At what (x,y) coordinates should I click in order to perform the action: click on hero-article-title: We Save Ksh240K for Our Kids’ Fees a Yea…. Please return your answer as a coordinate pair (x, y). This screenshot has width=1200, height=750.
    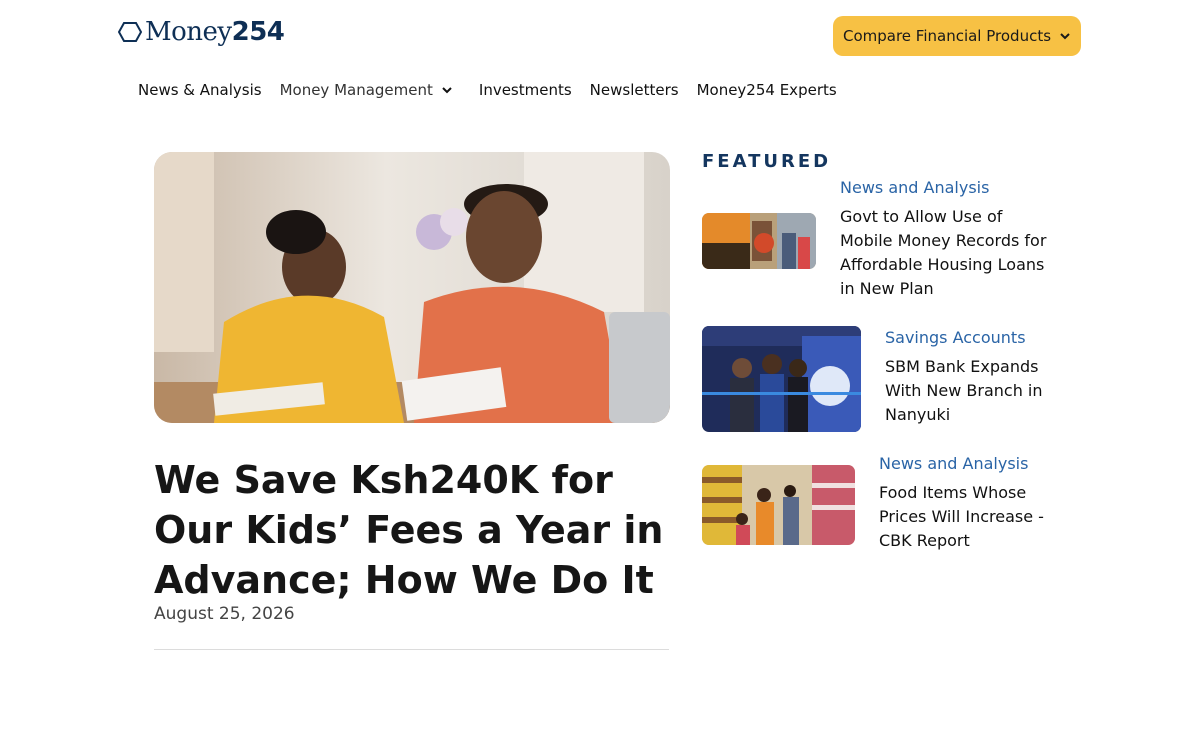
    Looking at the image, I should click on (414, 530).